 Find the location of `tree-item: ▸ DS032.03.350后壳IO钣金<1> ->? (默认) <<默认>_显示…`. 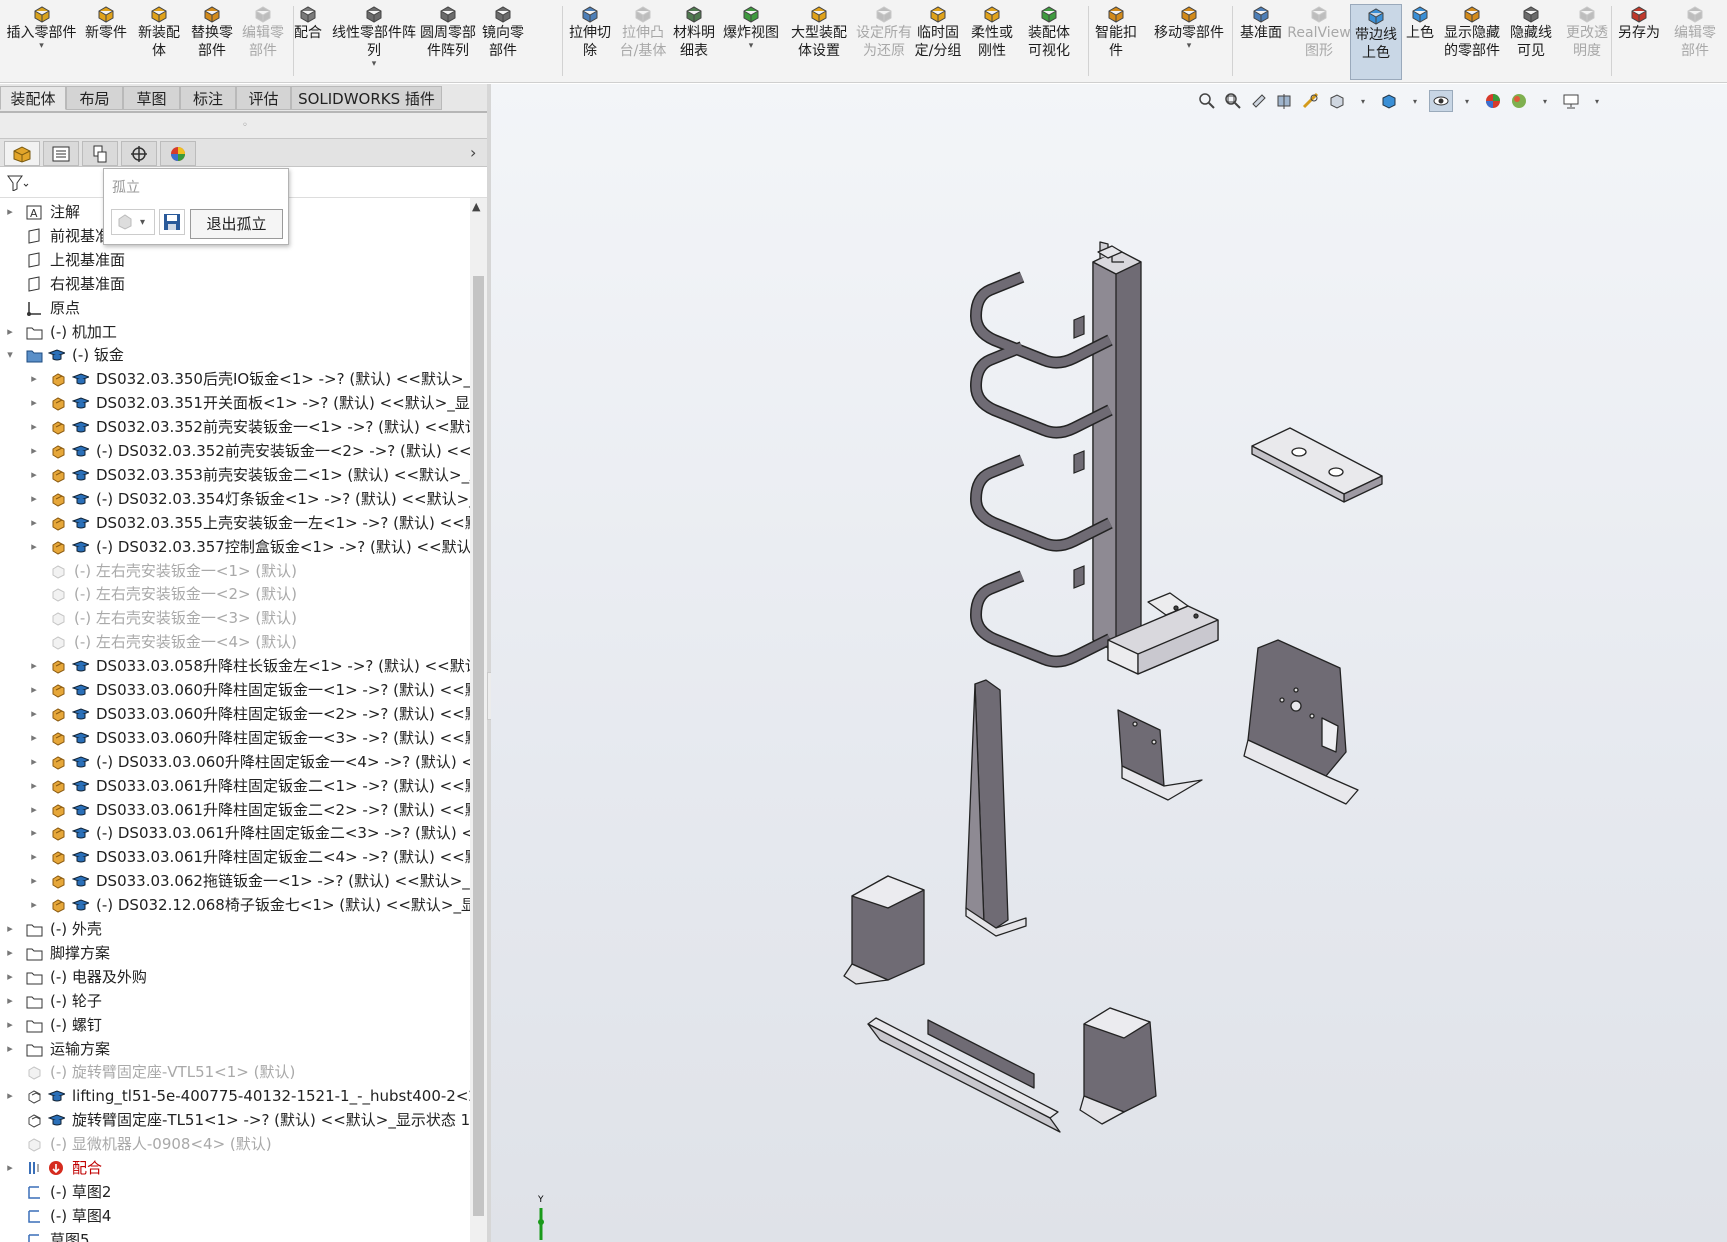

tree-item: ▸ DS032.03.350后壳IO钣金<1> ->? (默认) <<默认>_显示… is located at coordinates (235, 379).